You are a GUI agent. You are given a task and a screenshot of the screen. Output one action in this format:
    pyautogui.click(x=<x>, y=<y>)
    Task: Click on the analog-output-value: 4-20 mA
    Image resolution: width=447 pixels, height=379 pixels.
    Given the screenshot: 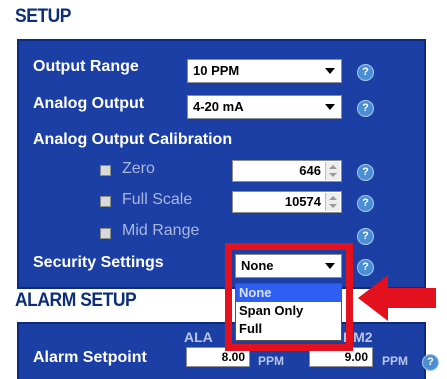 What is the action you would take?
    pyautogui.click(x=218, y=106)
    